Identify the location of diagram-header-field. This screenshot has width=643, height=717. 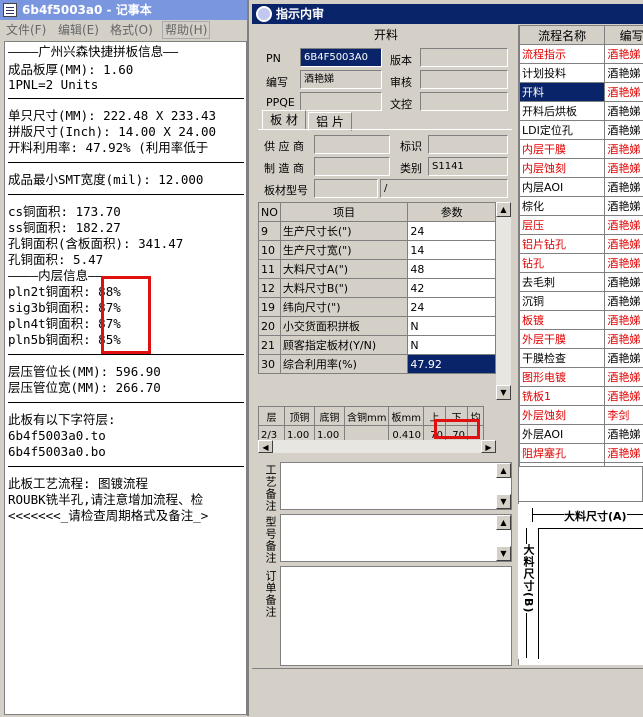
(580, 484).